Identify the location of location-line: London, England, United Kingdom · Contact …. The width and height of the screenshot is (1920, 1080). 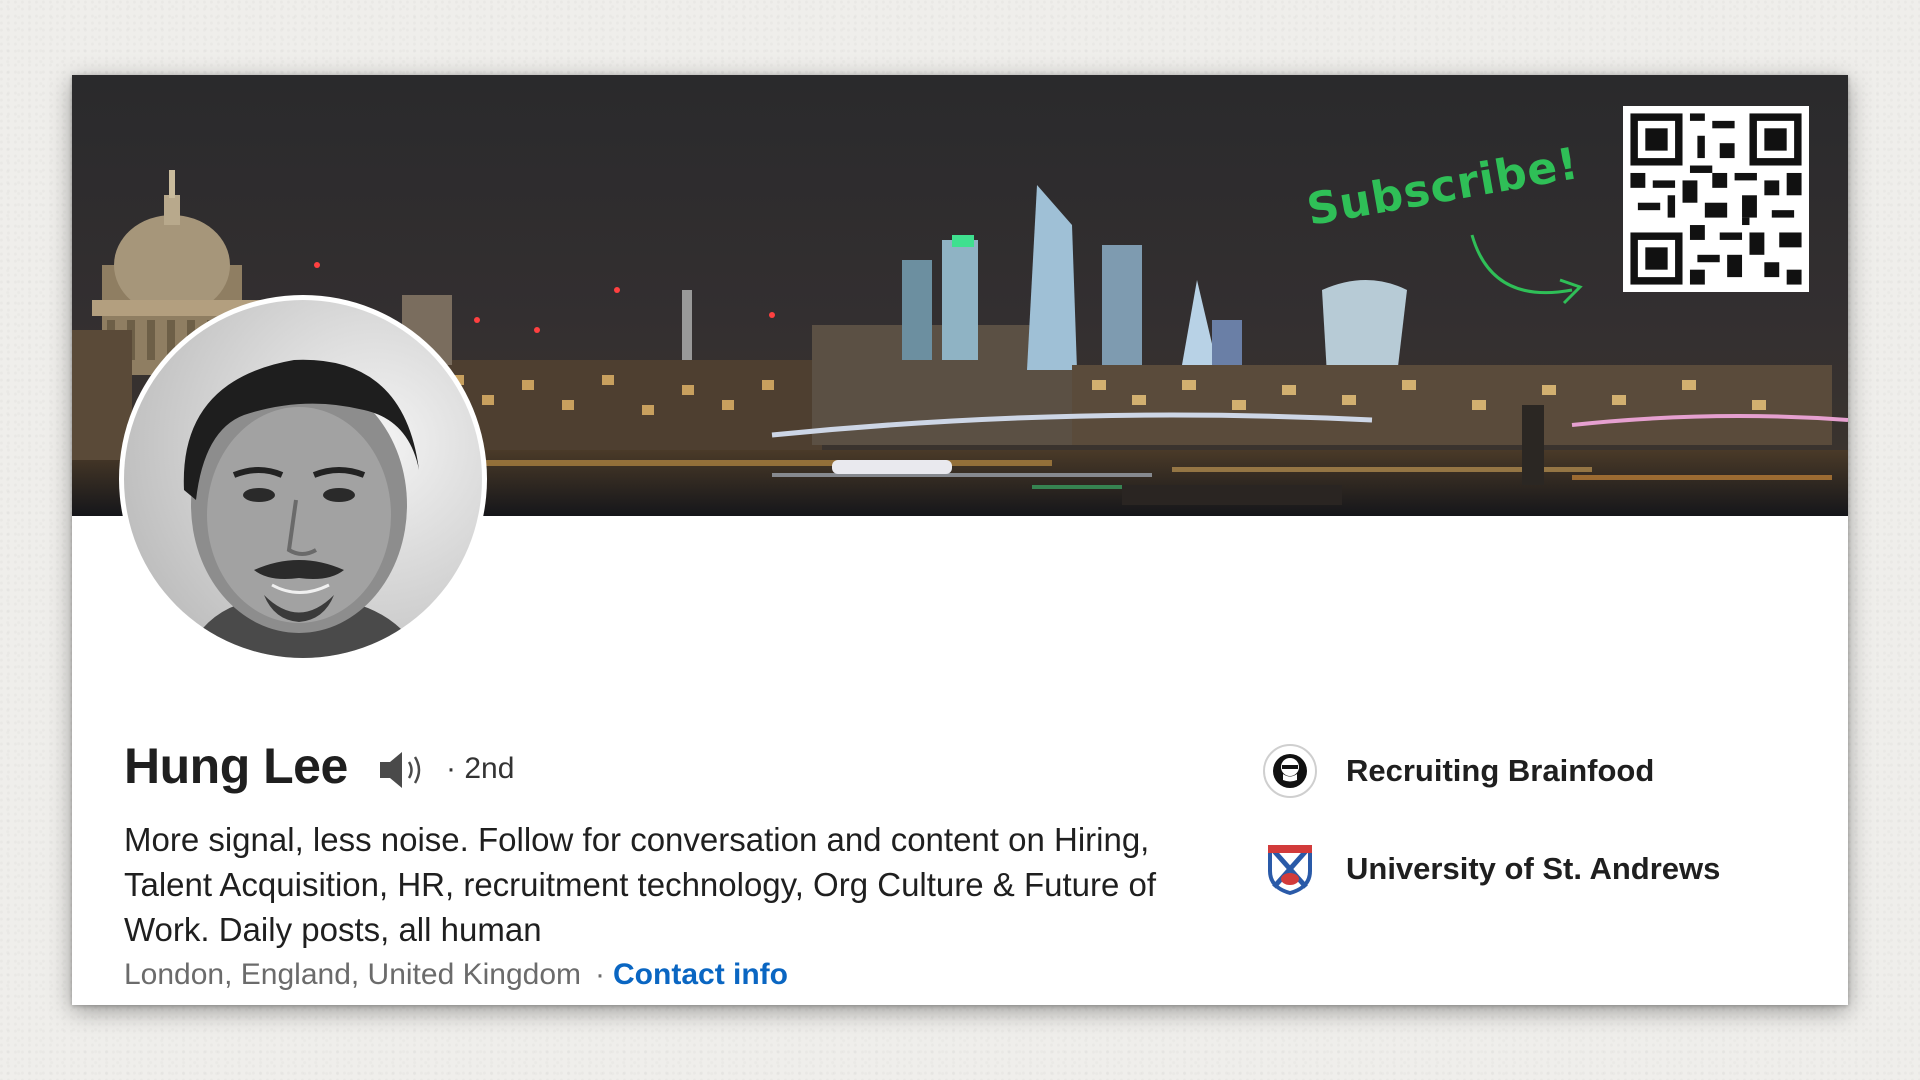
(456, 975).